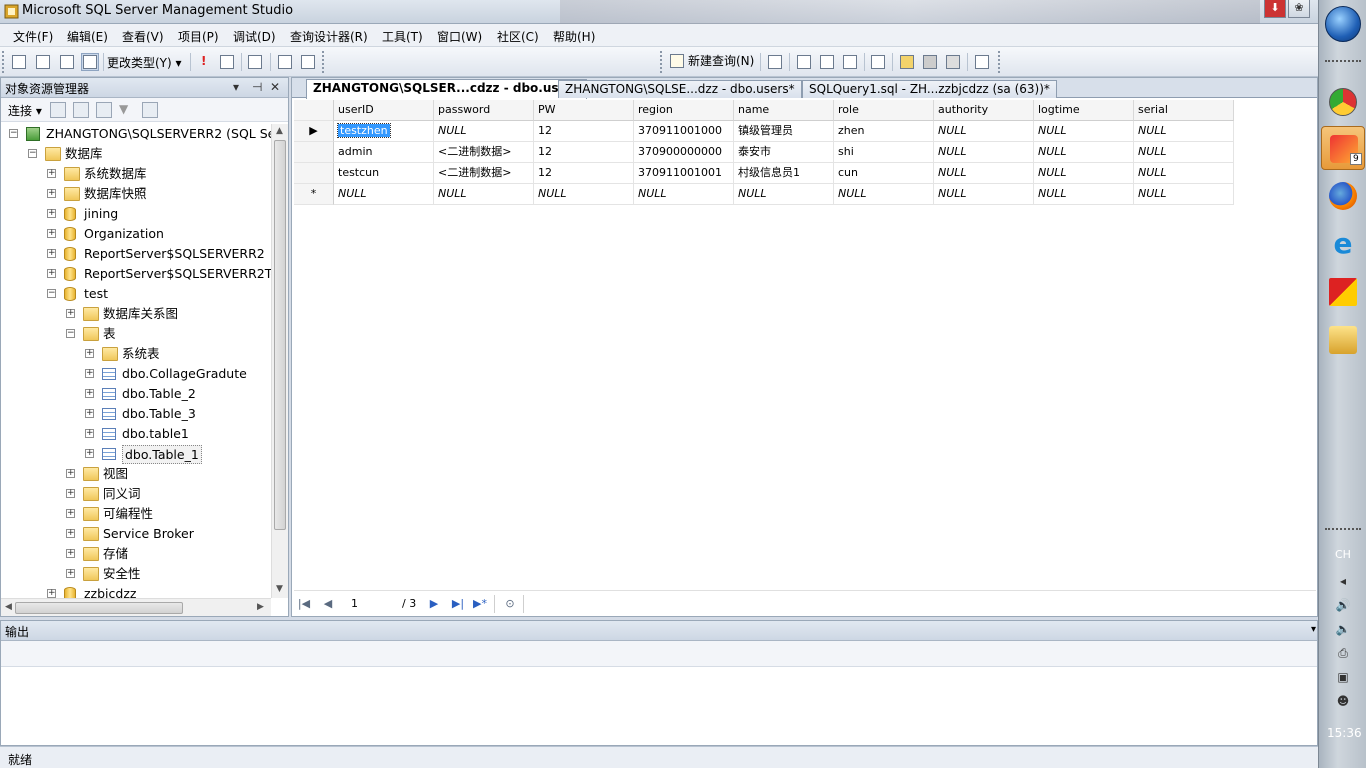 The width and height of the screenshot is (1366, 768). What do you see at coordinates (144, 62) in the screenshot?
I see `change-type-dropdown: 更改类型(Y) ▾` at bounding box center [144, 62].